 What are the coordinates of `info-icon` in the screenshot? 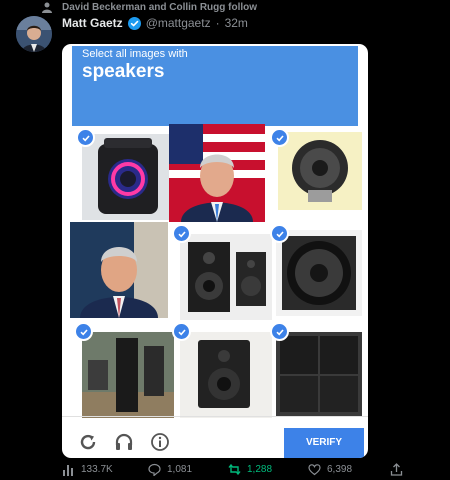 It's located at (160, 442).